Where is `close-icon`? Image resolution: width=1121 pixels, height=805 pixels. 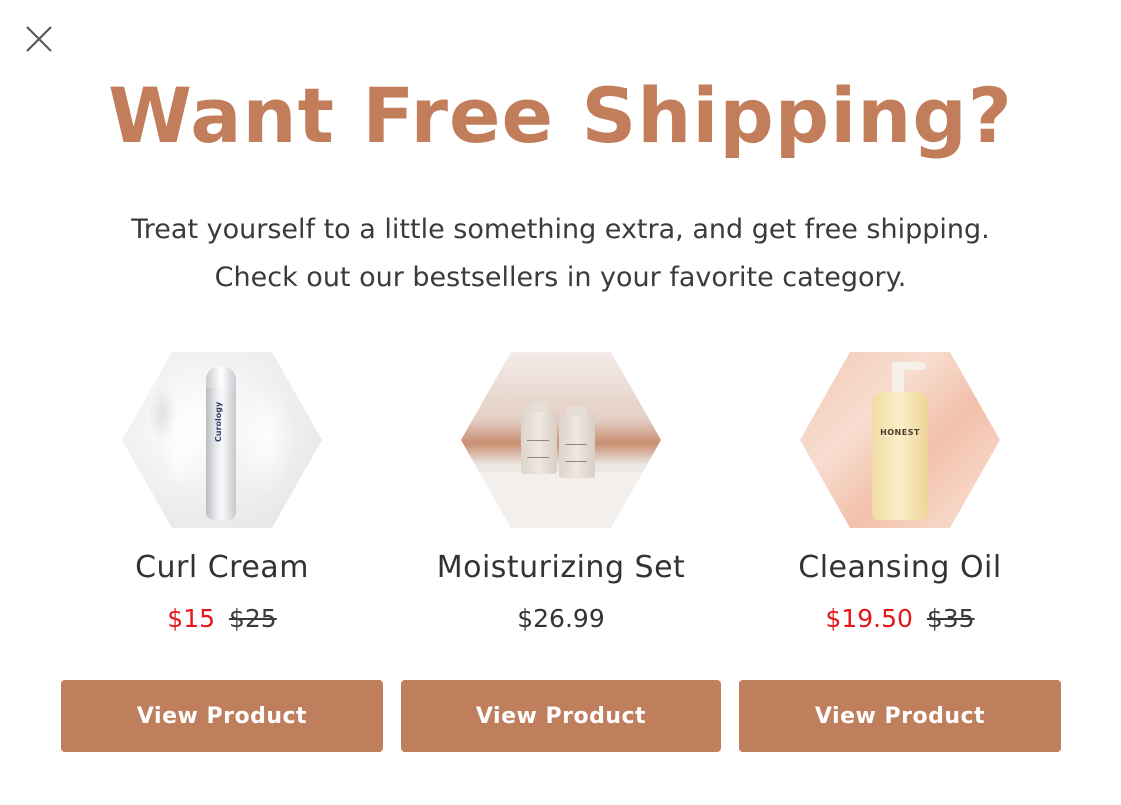 close-icon is located at coordinates (39, 39).